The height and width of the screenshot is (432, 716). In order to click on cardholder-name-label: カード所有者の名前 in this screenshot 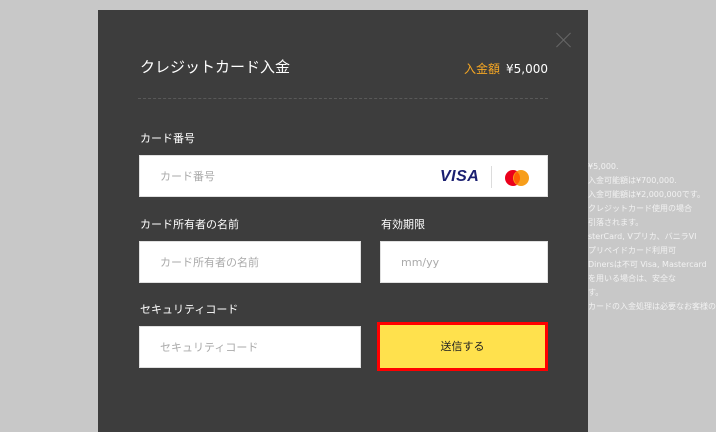, I will do `click(189, 224)`.